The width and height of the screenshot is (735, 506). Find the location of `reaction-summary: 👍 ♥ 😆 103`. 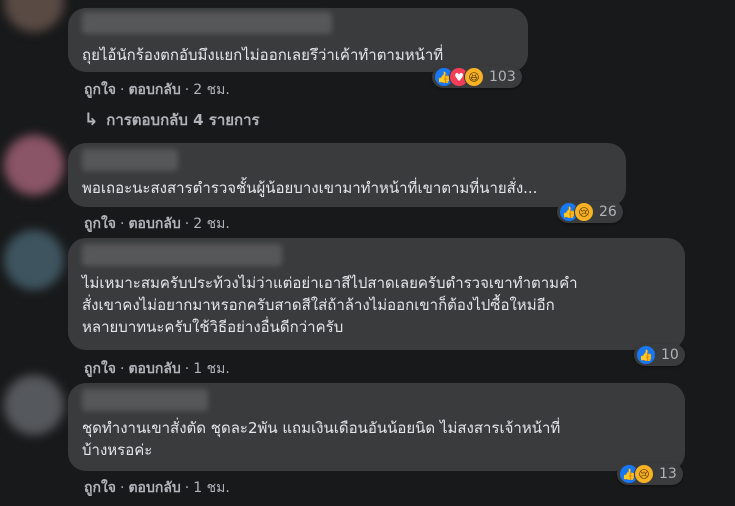

reaction-summary: 👍 ♥ 😆 103 is located at coordinates (477, 77).